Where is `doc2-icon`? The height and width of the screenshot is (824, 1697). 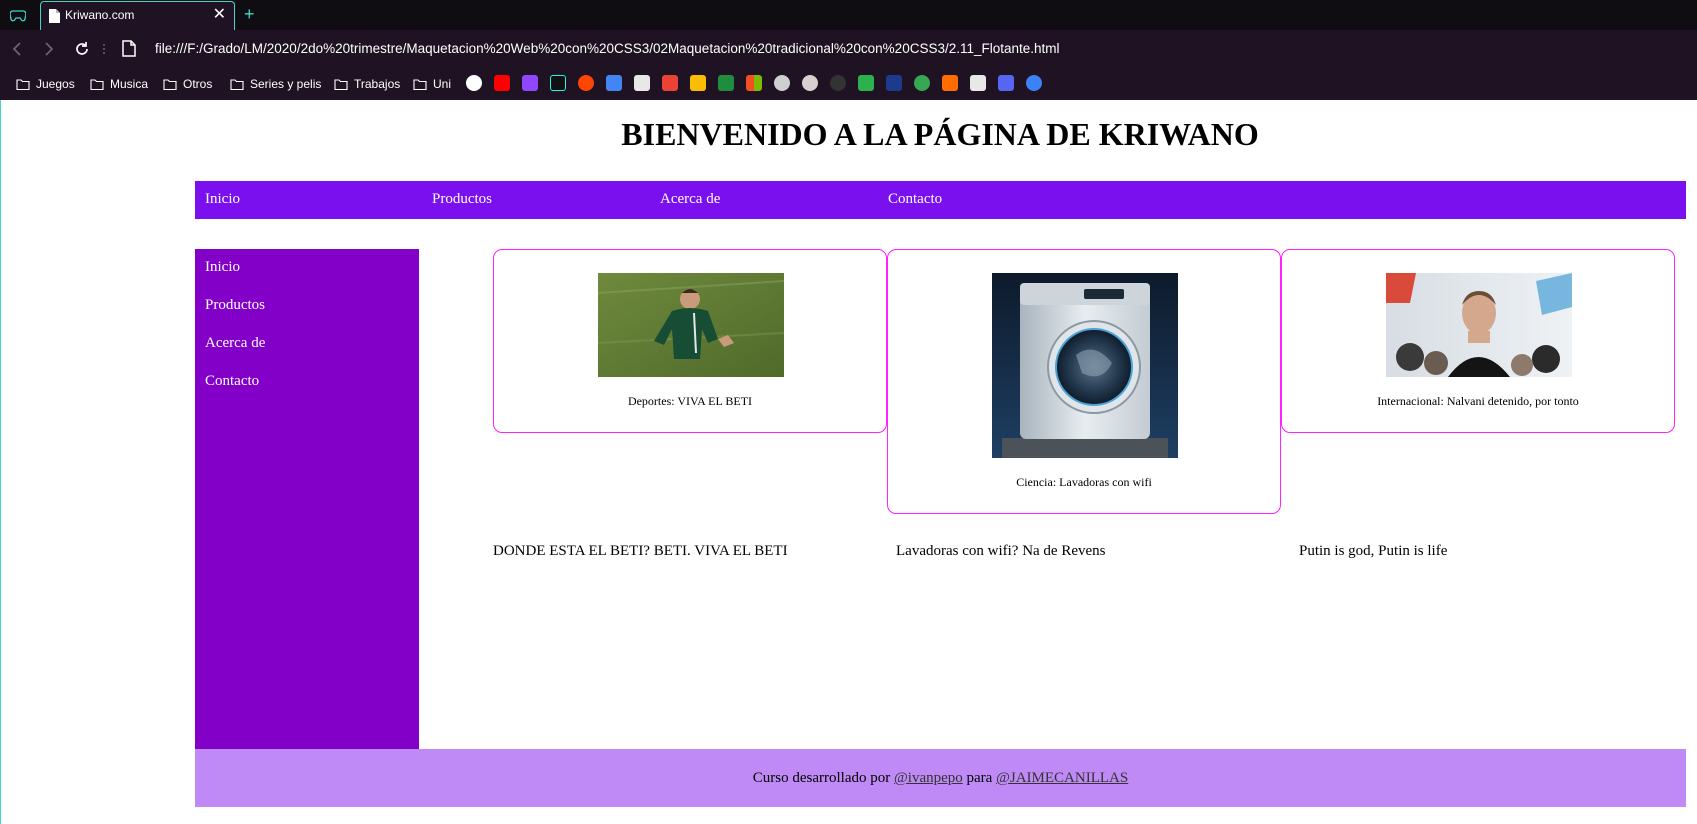
doc2-icon is located at coordinates (978, 83).